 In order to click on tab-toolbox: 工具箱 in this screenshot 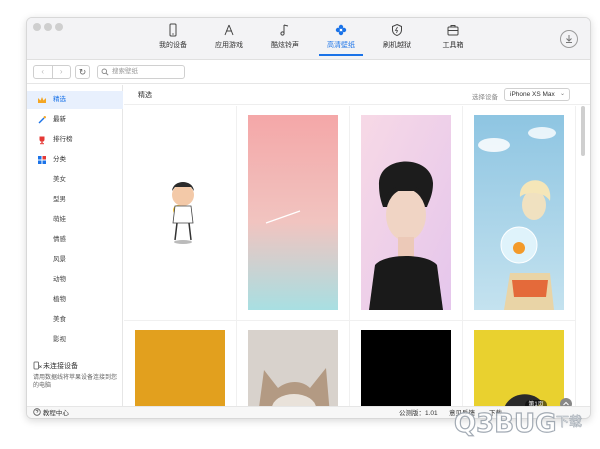, I will do `click(453, 35)`.